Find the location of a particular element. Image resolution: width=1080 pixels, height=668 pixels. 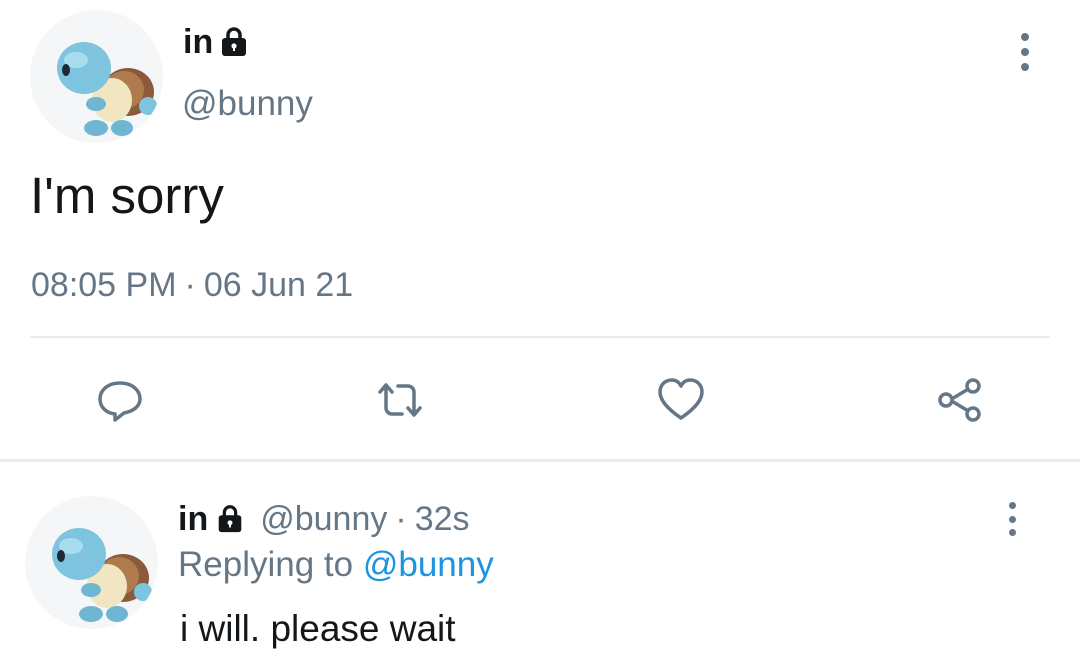

reply-display-name: in is located at coordinates (193, 519).